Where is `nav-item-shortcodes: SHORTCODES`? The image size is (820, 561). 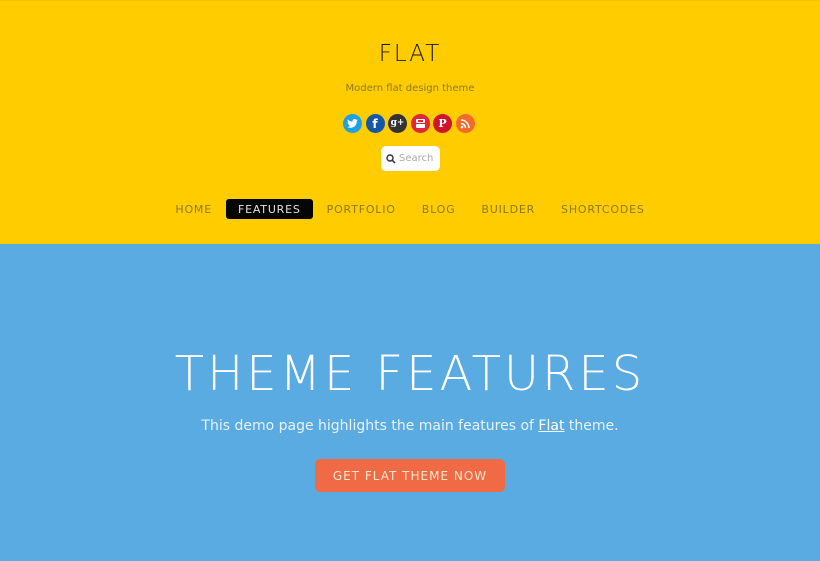 nav-item-shortcodes: SHORTCODES is located at coordinates (603, 209).